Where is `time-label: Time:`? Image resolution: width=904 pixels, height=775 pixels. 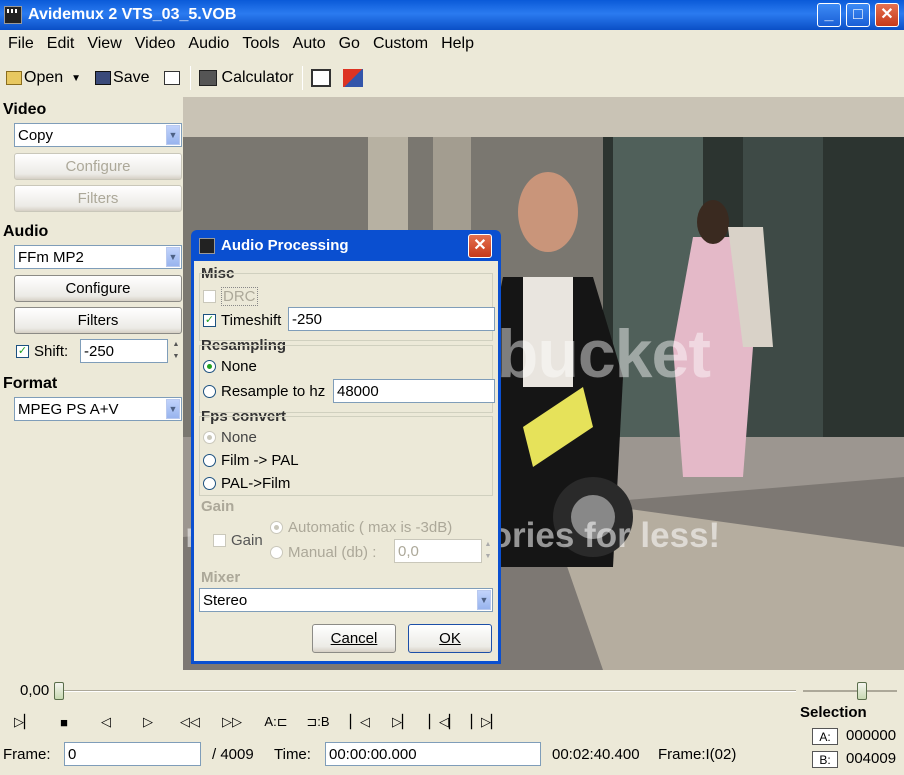
time-label: Time: is located at coordinates (292, 754).